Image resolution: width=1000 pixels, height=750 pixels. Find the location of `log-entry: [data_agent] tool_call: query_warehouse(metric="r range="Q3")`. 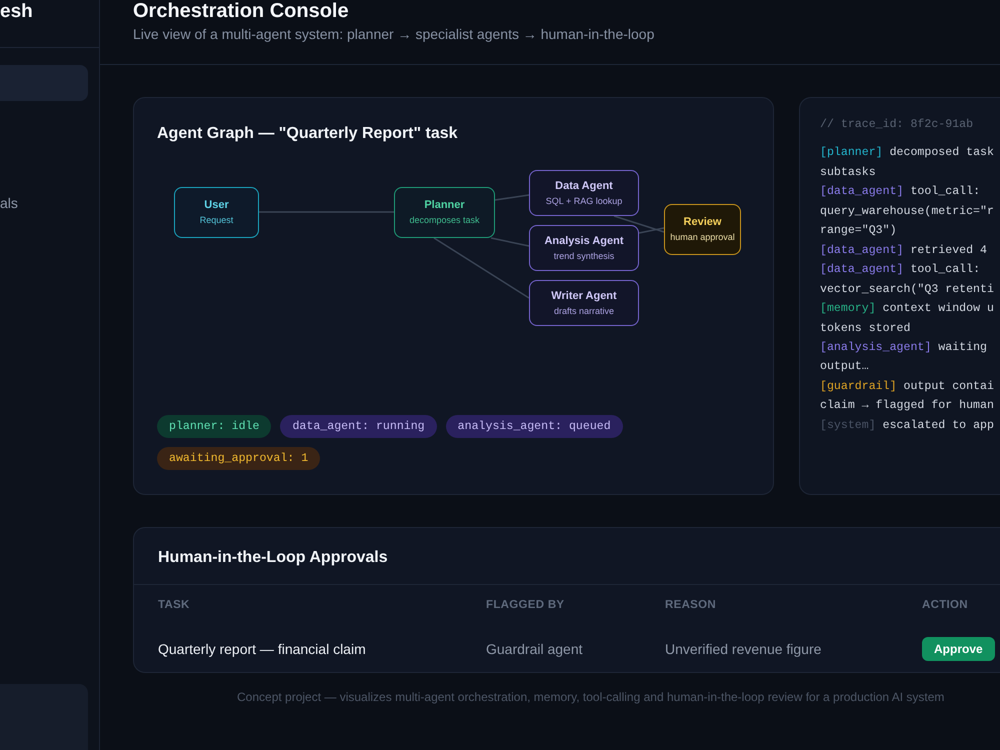

log-entry: [data_agent] tool_call: query_warehouse(metric="r range="Q3") is located at coordinates (907, 212).